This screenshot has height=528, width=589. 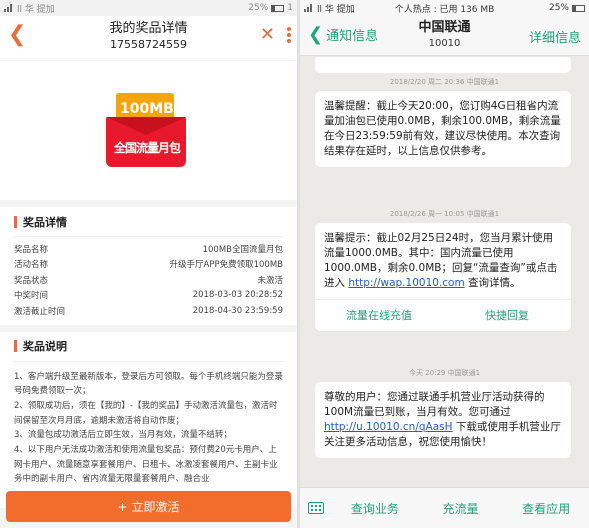 I want to click on prize-hero: 100MB 全国流量月包, so click(x=148, y=130).